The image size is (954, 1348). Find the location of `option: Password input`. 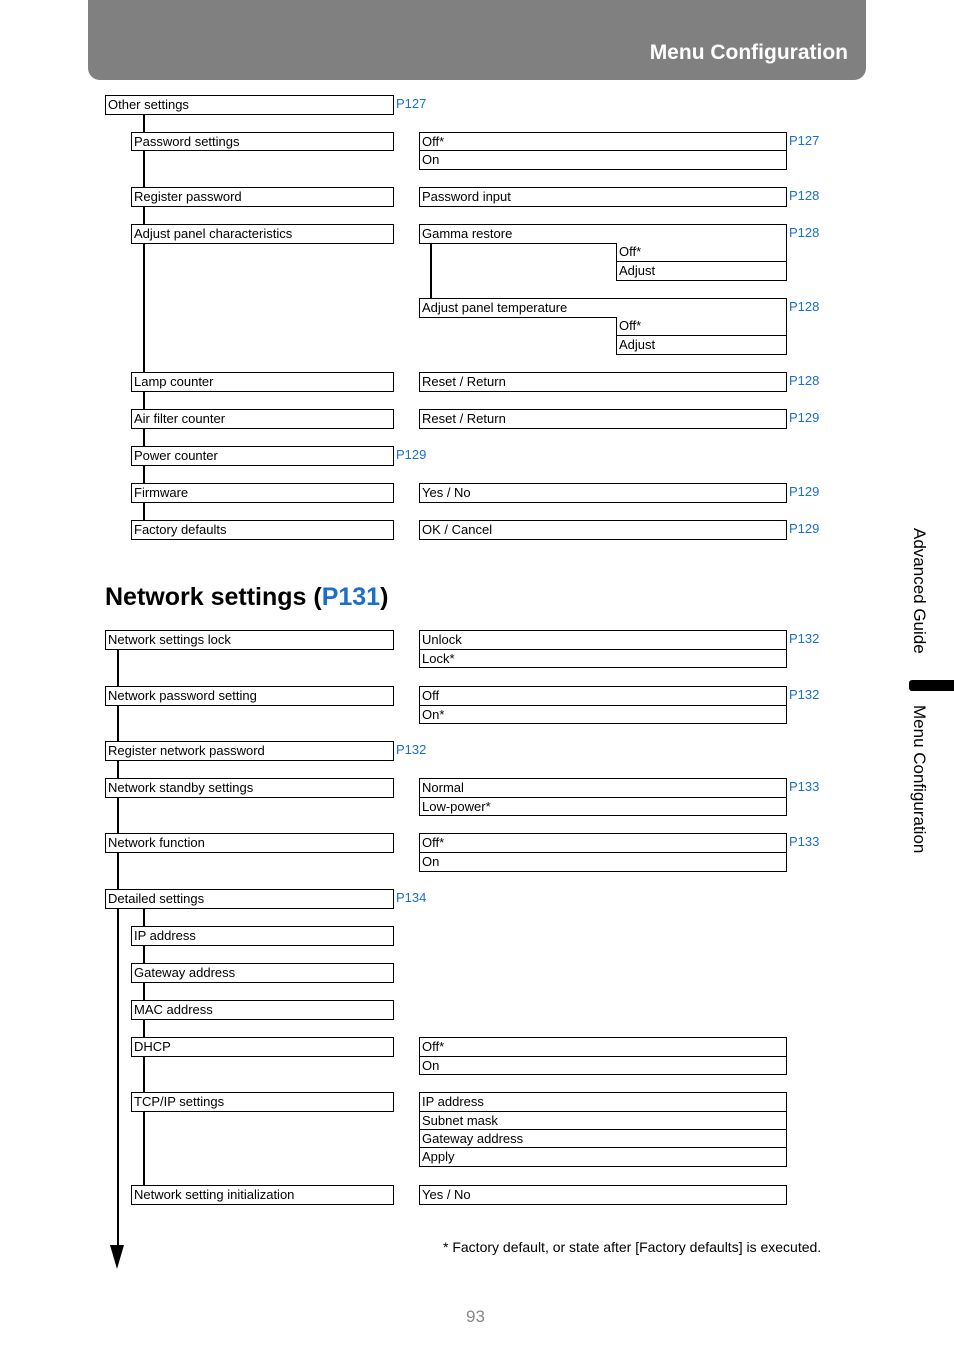

option: Password input is located at coordinates (603, 197).